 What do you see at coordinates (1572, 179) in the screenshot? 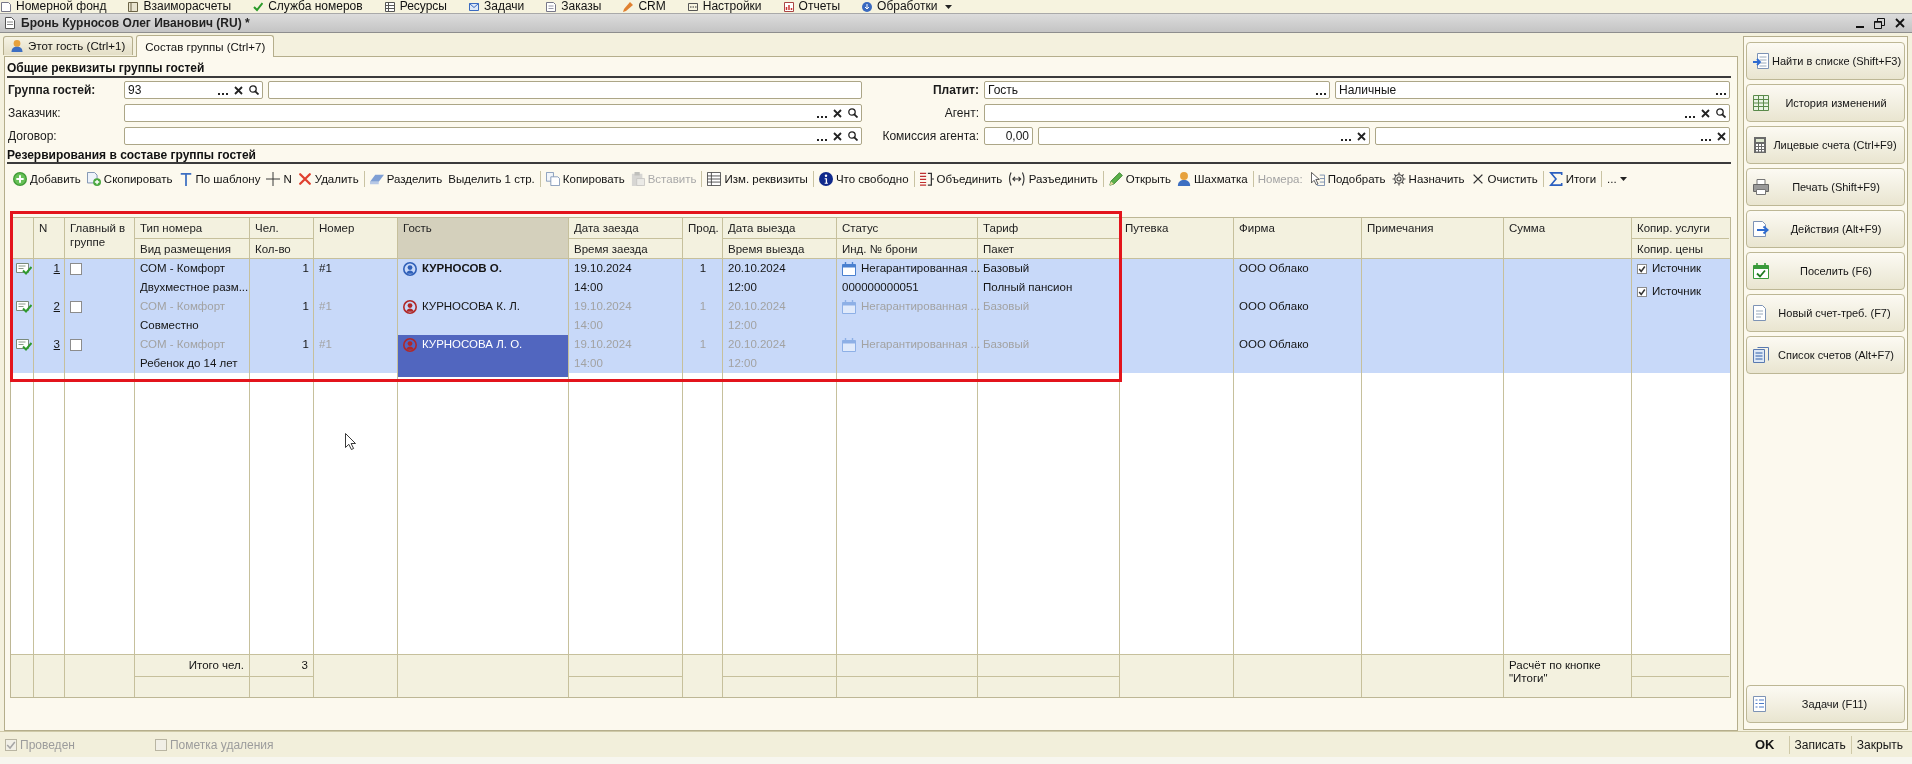
I see `toolbar-button: Итоги` at bounding box center [1572, 179].